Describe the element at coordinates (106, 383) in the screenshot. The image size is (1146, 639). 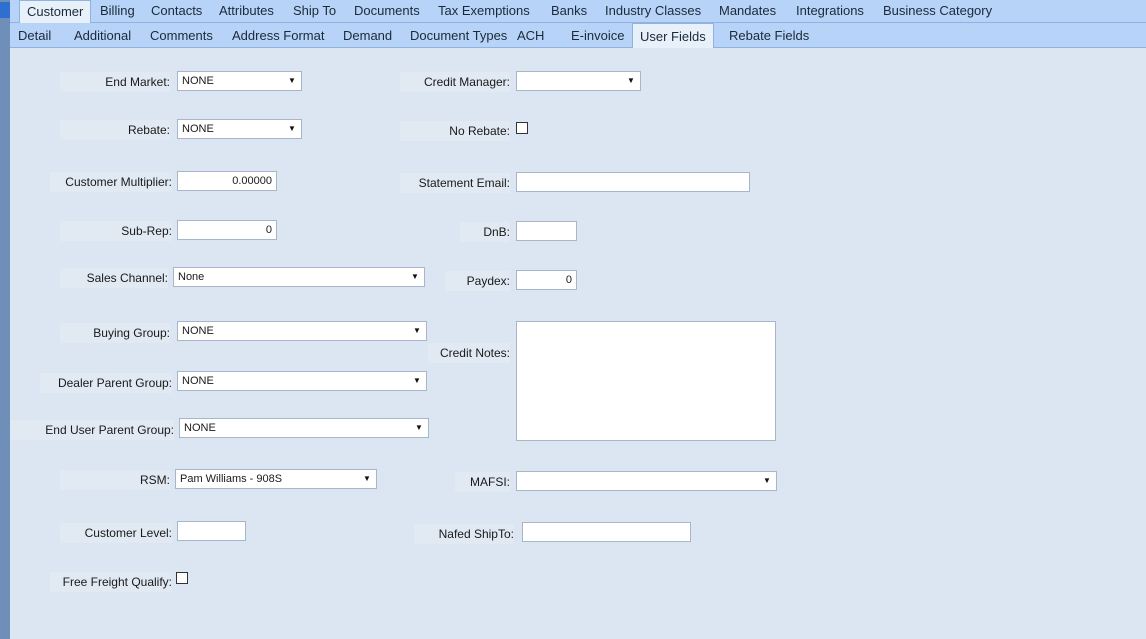
I see `dealer-parent-group-label: Dealer Parent Group:` at that location.